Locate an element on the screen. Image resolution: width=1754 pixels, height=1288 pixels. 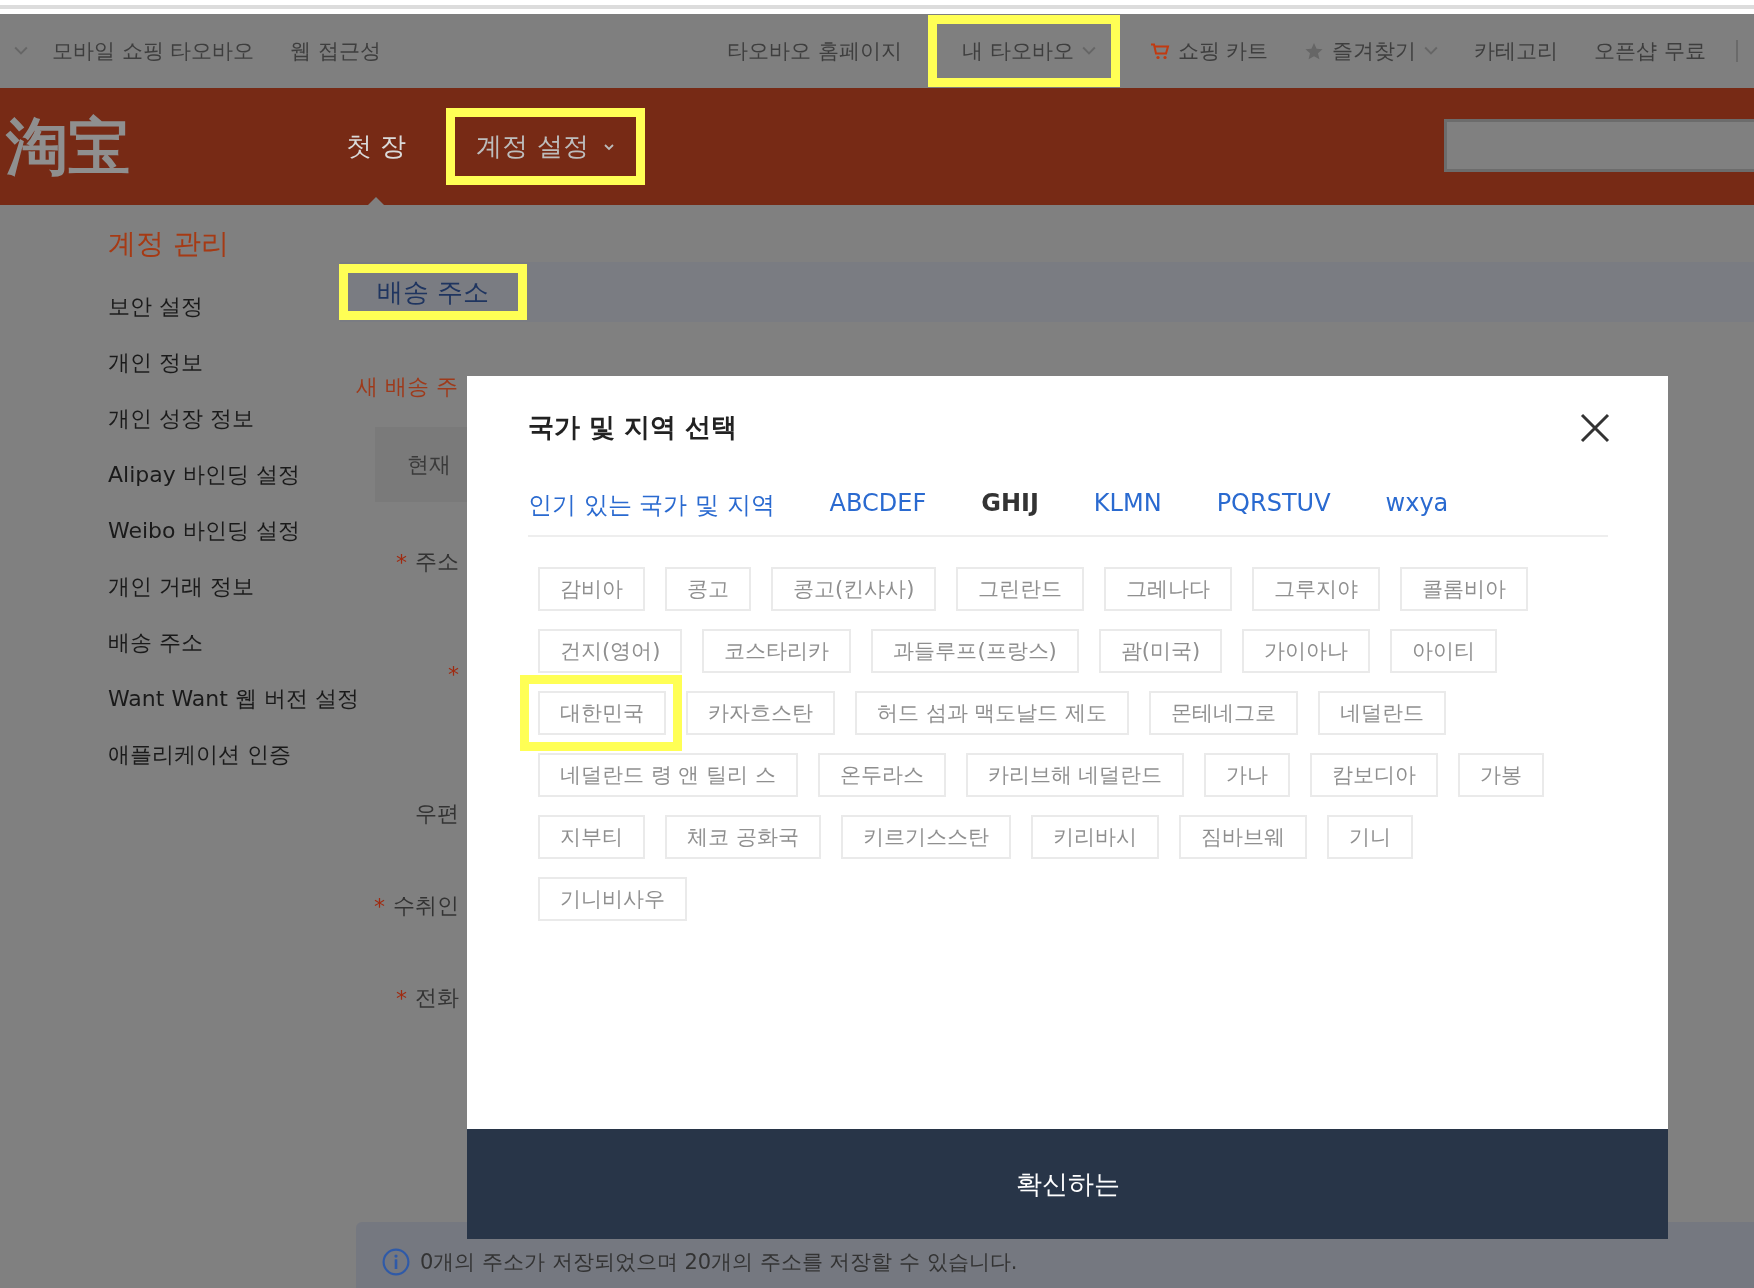
top-link: 쇼핑 카트 is located at coordinates (1209, 51).